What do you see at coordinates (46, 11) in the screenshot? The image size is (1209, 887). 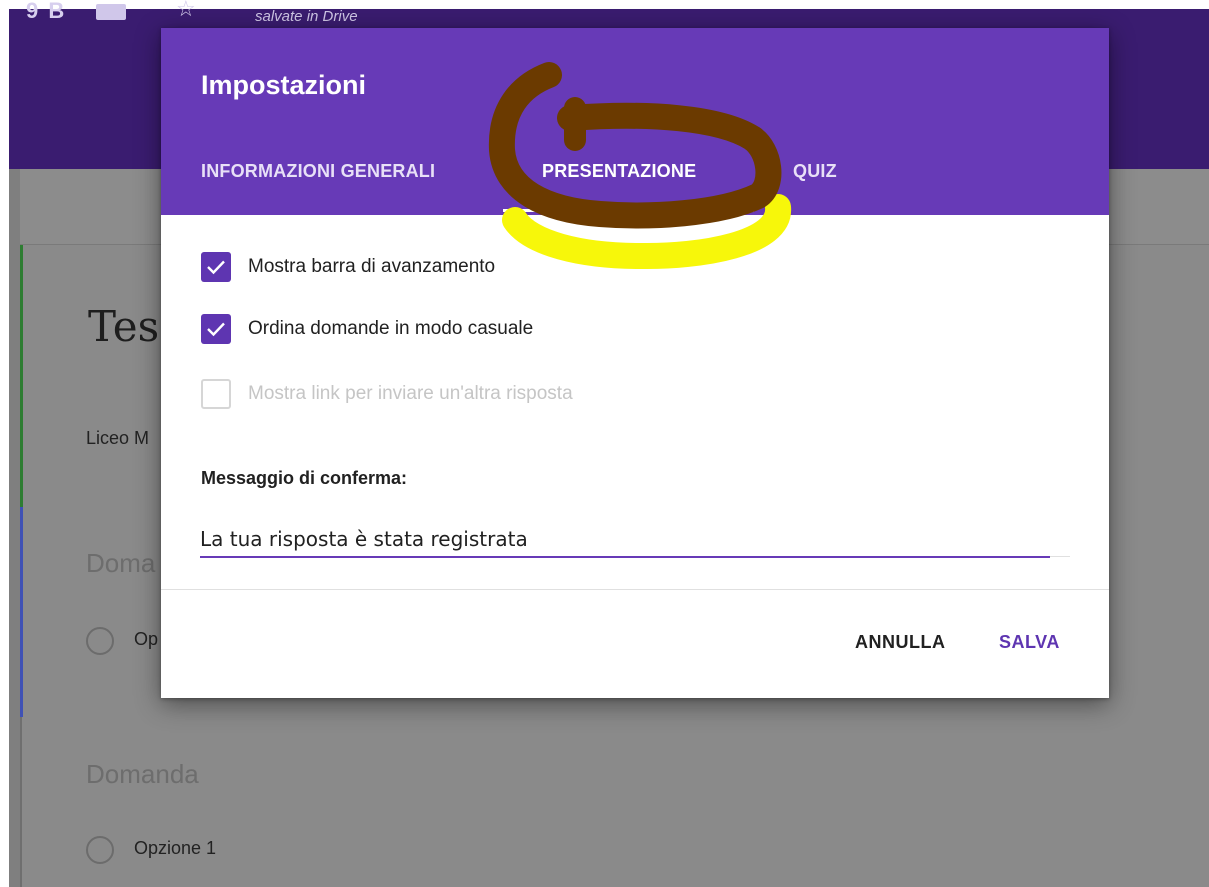 I see `form-number: 9 B` at bounding box center [46, 11].